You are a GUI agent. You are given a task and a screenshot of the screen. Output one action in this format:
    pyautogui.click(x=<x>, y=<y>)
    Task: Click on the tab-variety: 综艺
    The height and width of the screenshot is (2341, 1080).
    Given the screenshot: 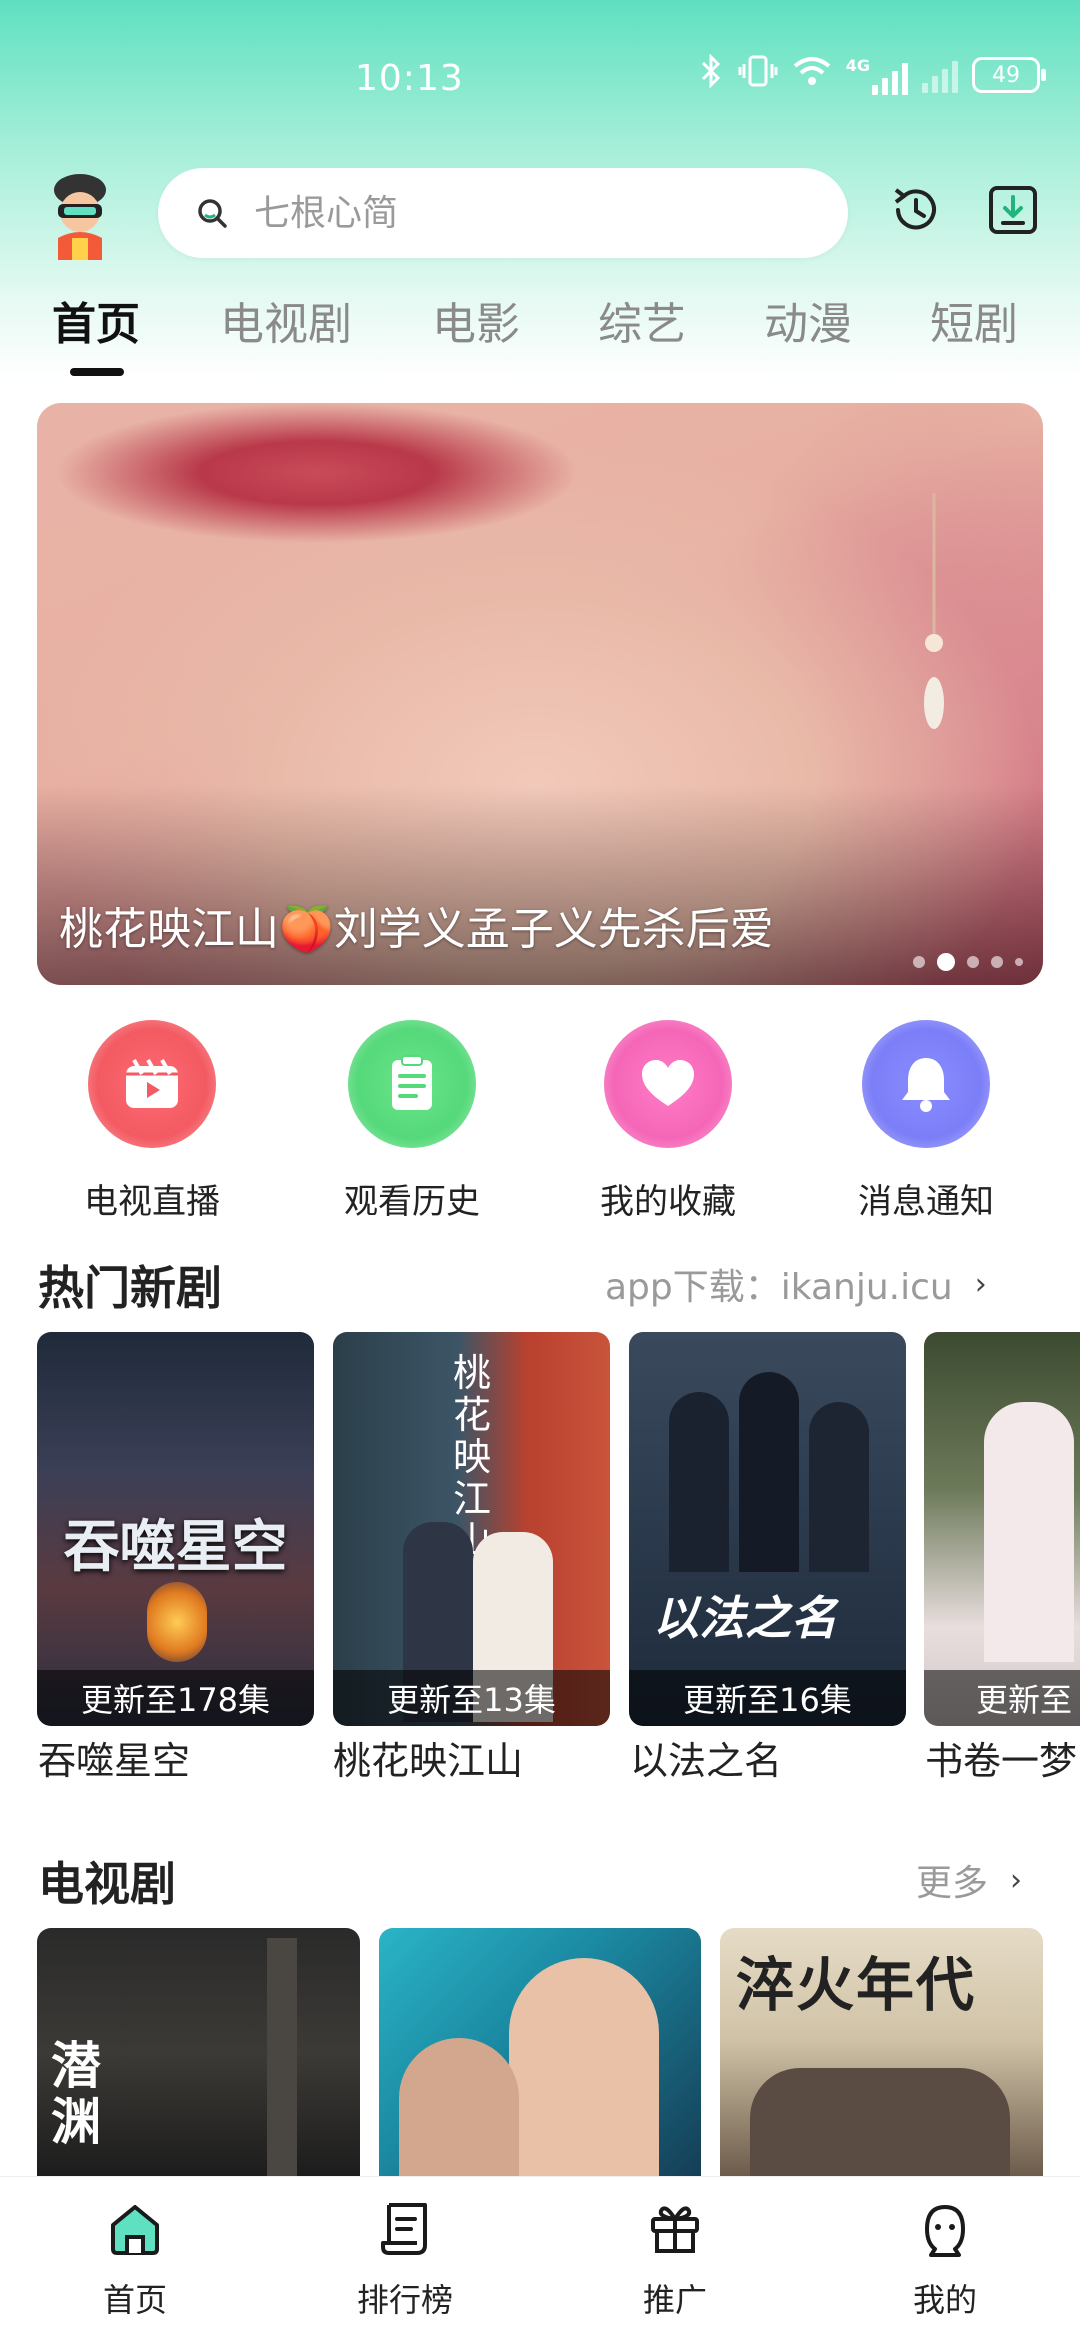 What is the action you would take?
    pyautogui.click(x=642, y=320)
    